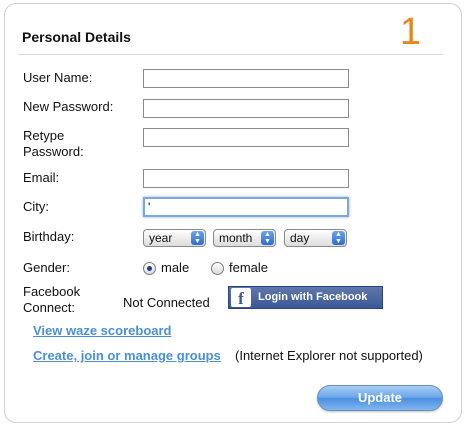 The image size is (466, 427). I want to click on username-label: User Name:, so click(58, 77).